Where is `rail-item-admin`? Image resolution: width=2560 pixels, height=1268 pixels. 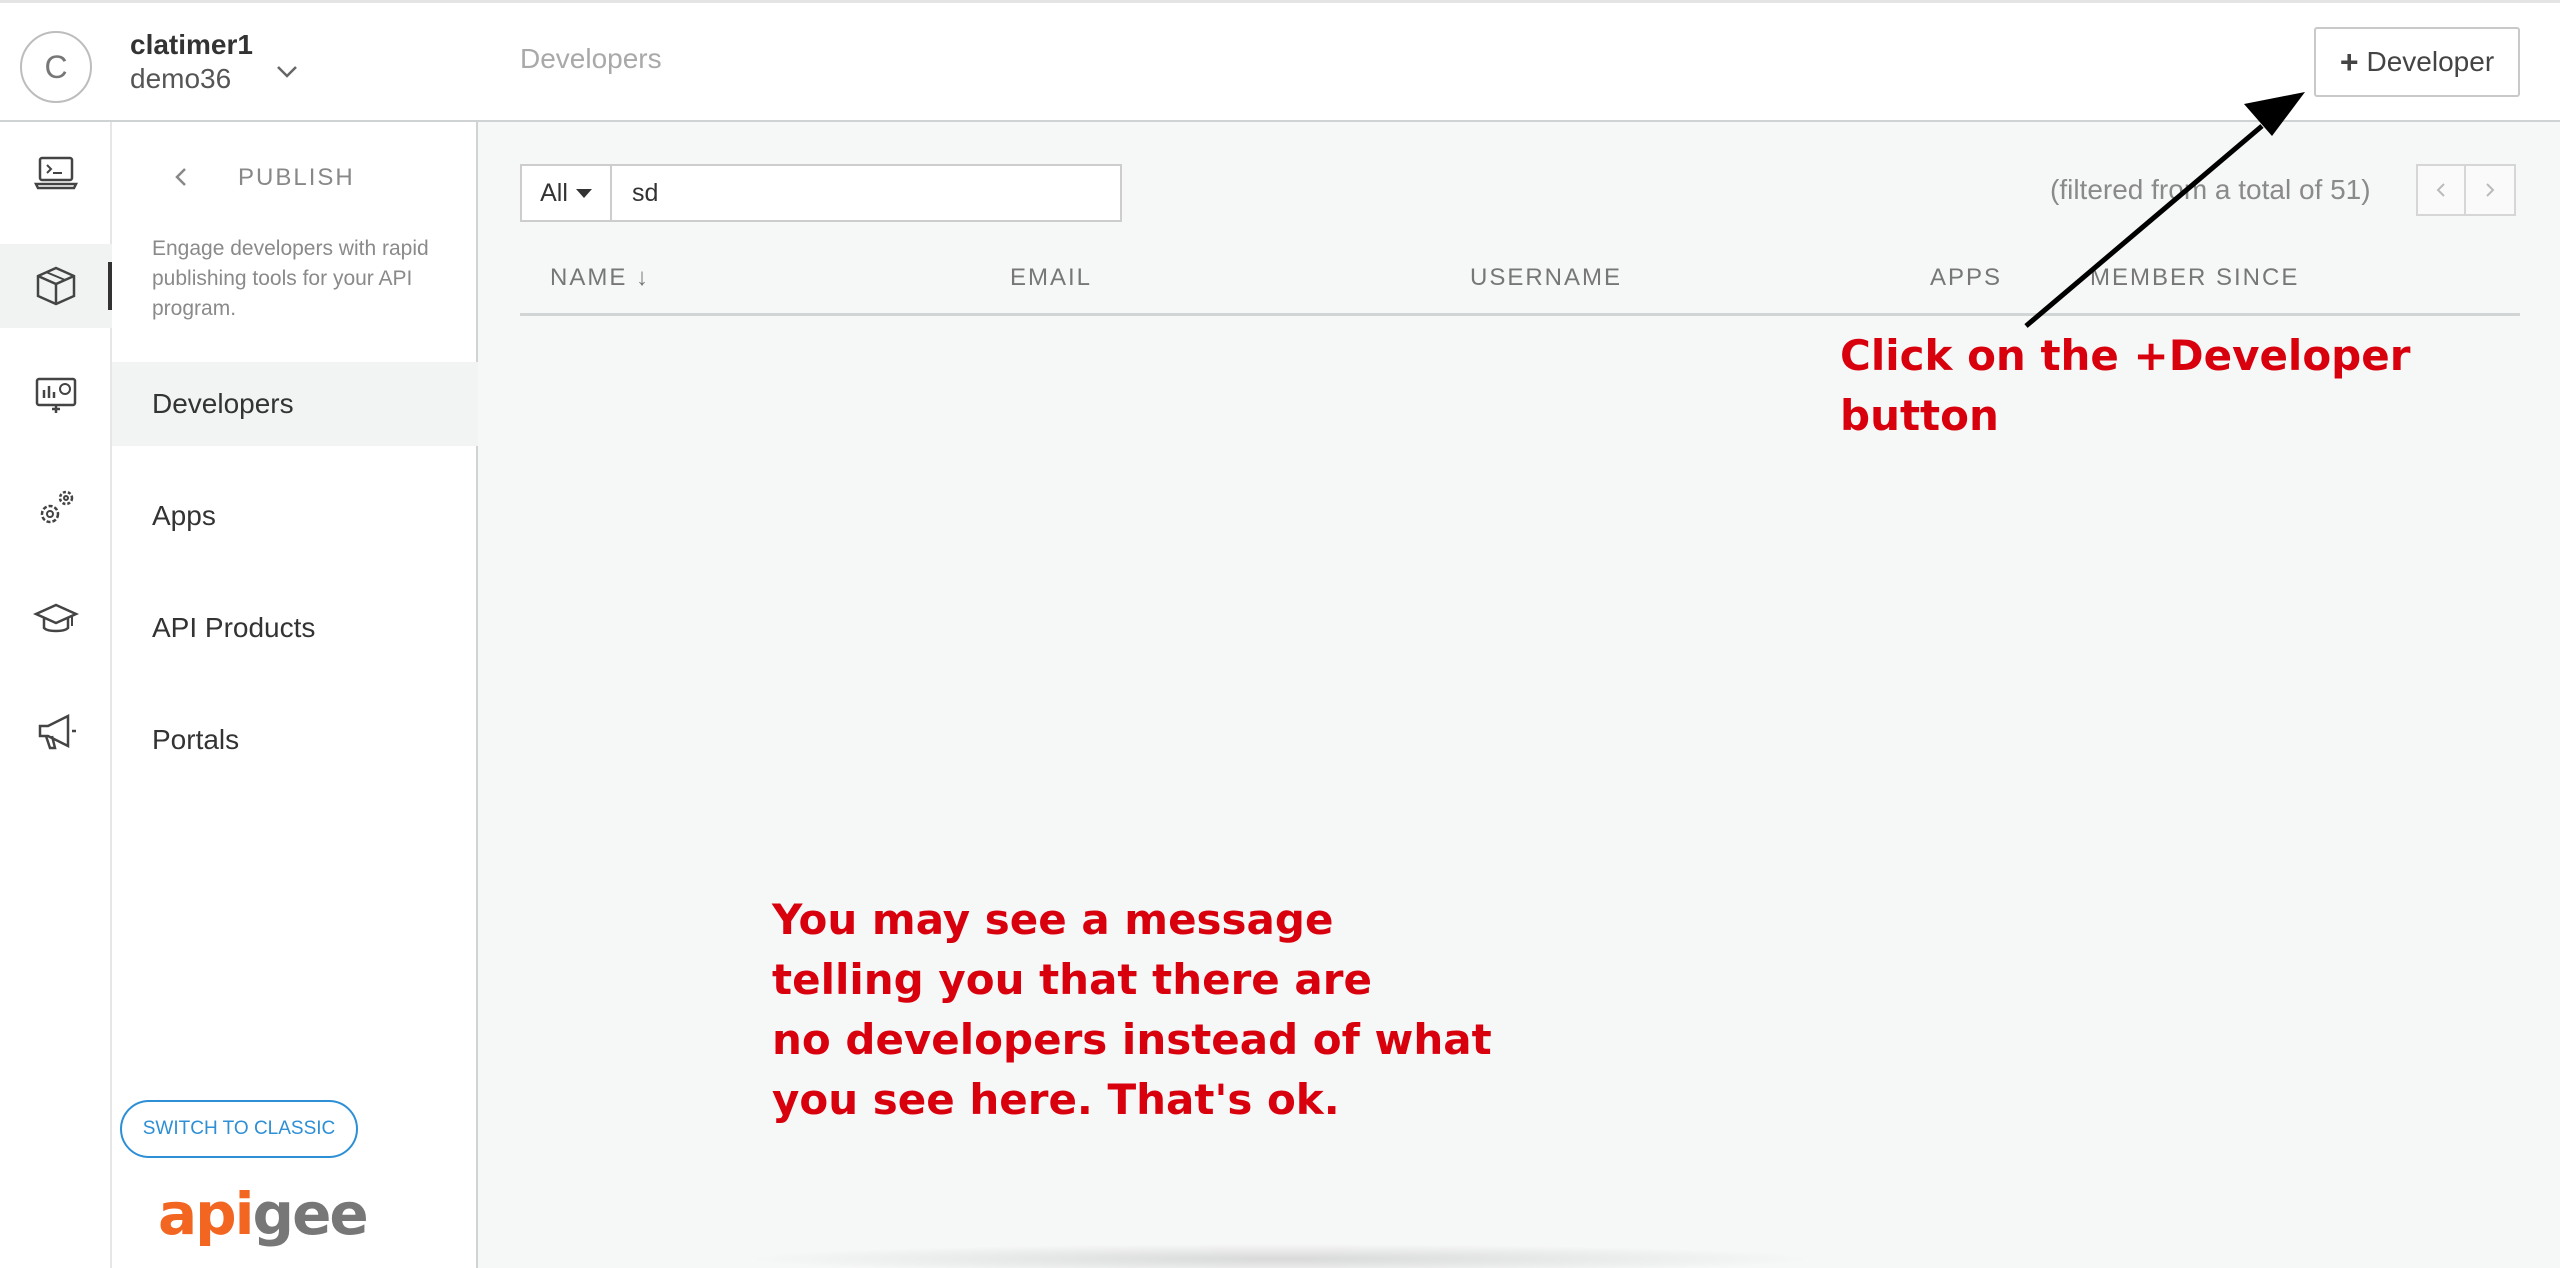
rail-item-admin is located at coordinates (56, 508).